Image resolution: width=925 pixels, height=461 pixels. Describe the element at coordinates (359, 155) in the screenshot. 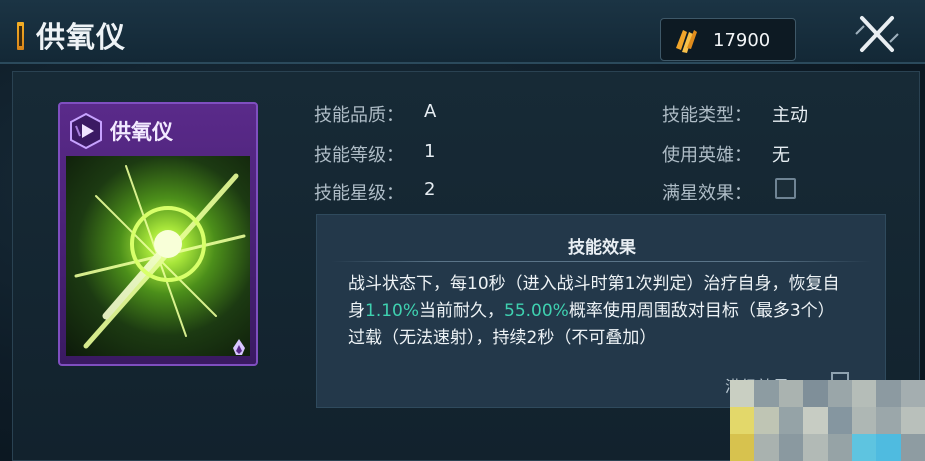

I see `skill-level-label: 技能等级：` at that location.